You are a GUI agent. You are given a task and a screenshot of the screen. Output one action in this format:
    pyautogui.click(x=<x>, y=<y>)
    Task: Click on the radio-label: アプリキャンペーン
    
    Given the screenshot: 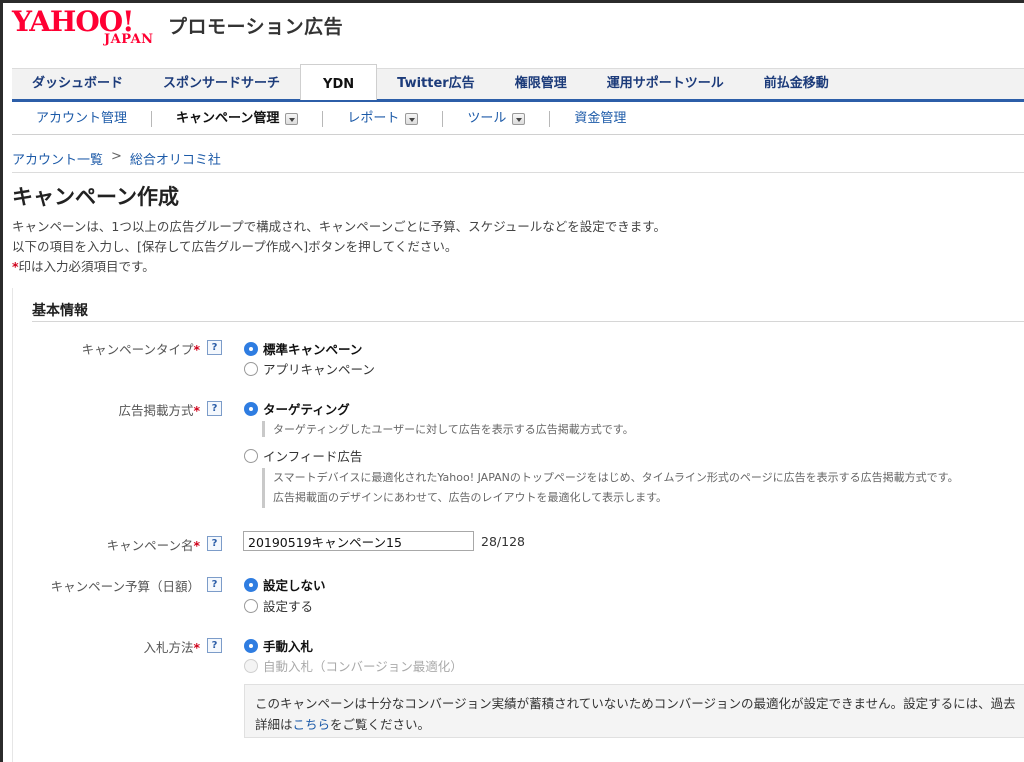 What is the action you would take?
    pyautogui.click(x=319, y=369)
    